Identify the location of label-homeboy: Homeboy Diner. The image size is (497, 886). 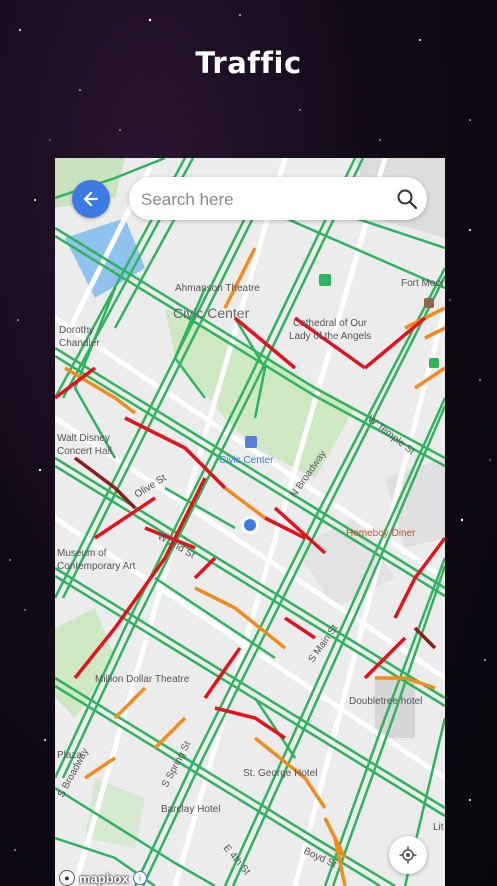
(381, 533).